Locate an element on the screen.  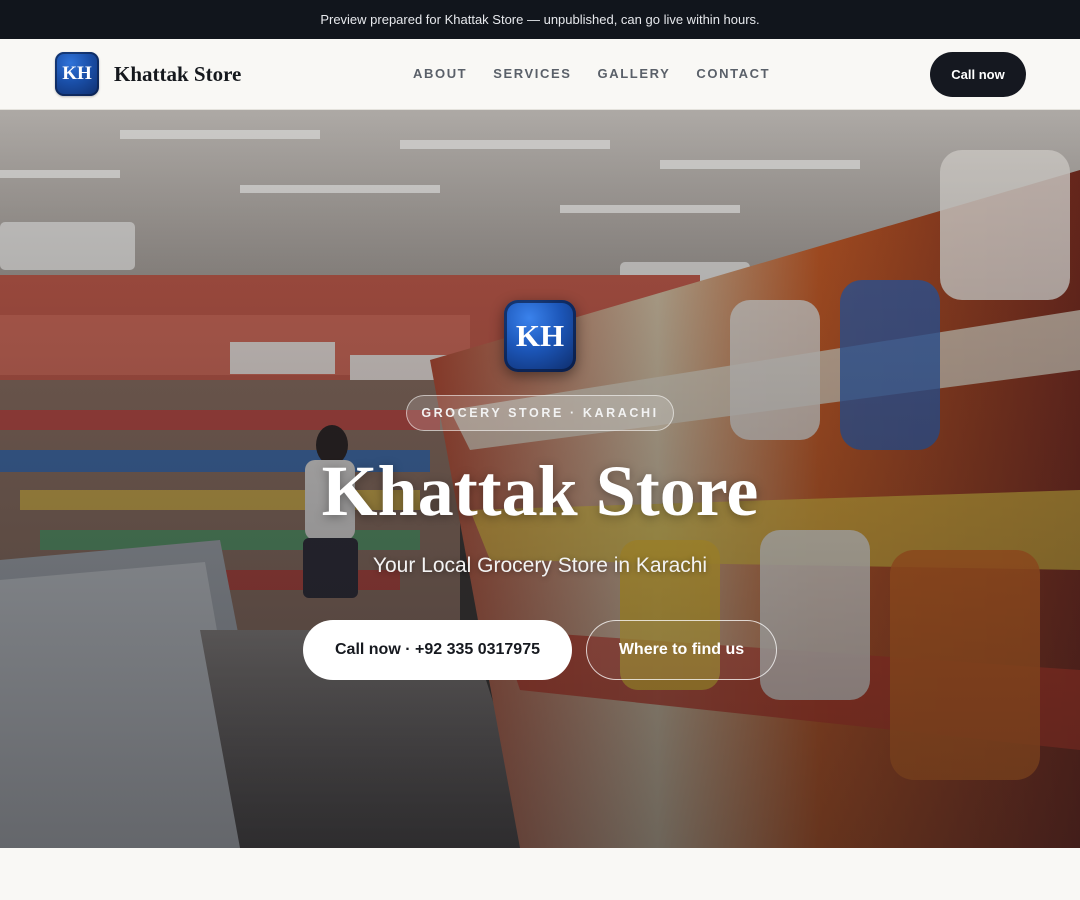
hero-logo-icon: KH is located at coordinates (540, 336).